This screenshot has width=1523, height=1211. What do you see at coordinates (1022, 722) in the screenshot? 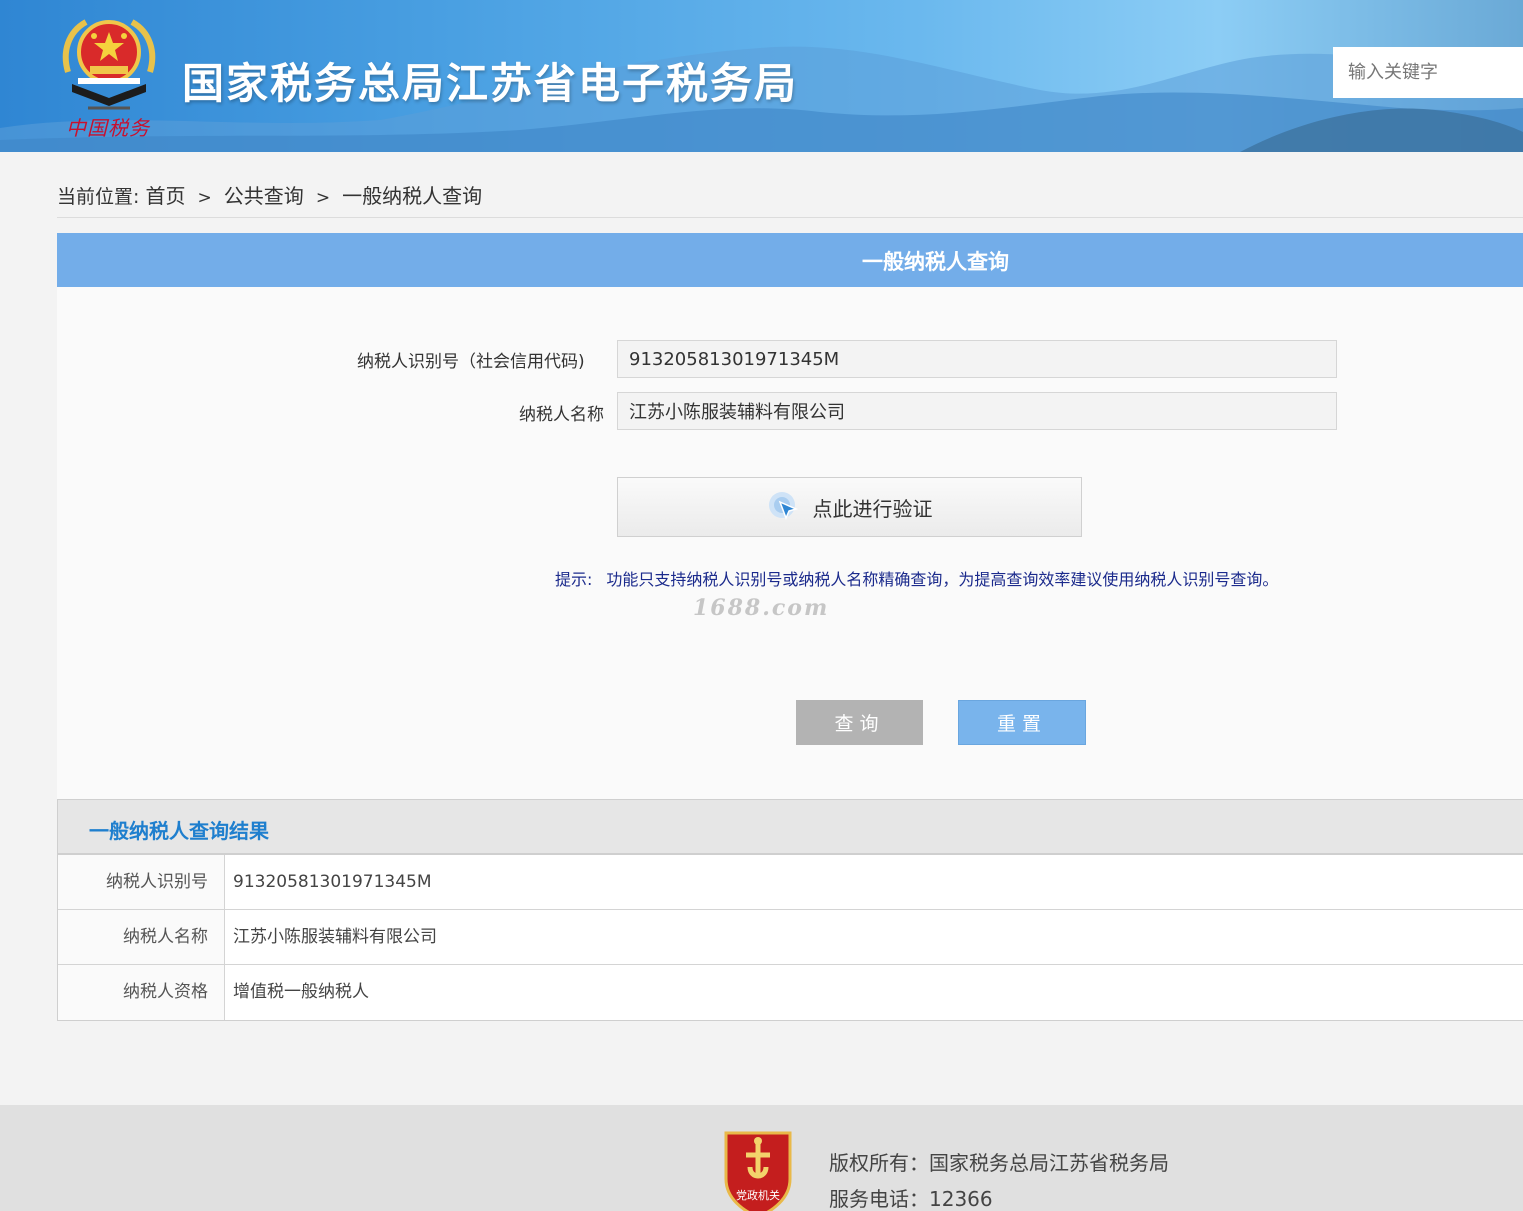
I see `reset-button: 重置` at bounding box center [1022, 722].